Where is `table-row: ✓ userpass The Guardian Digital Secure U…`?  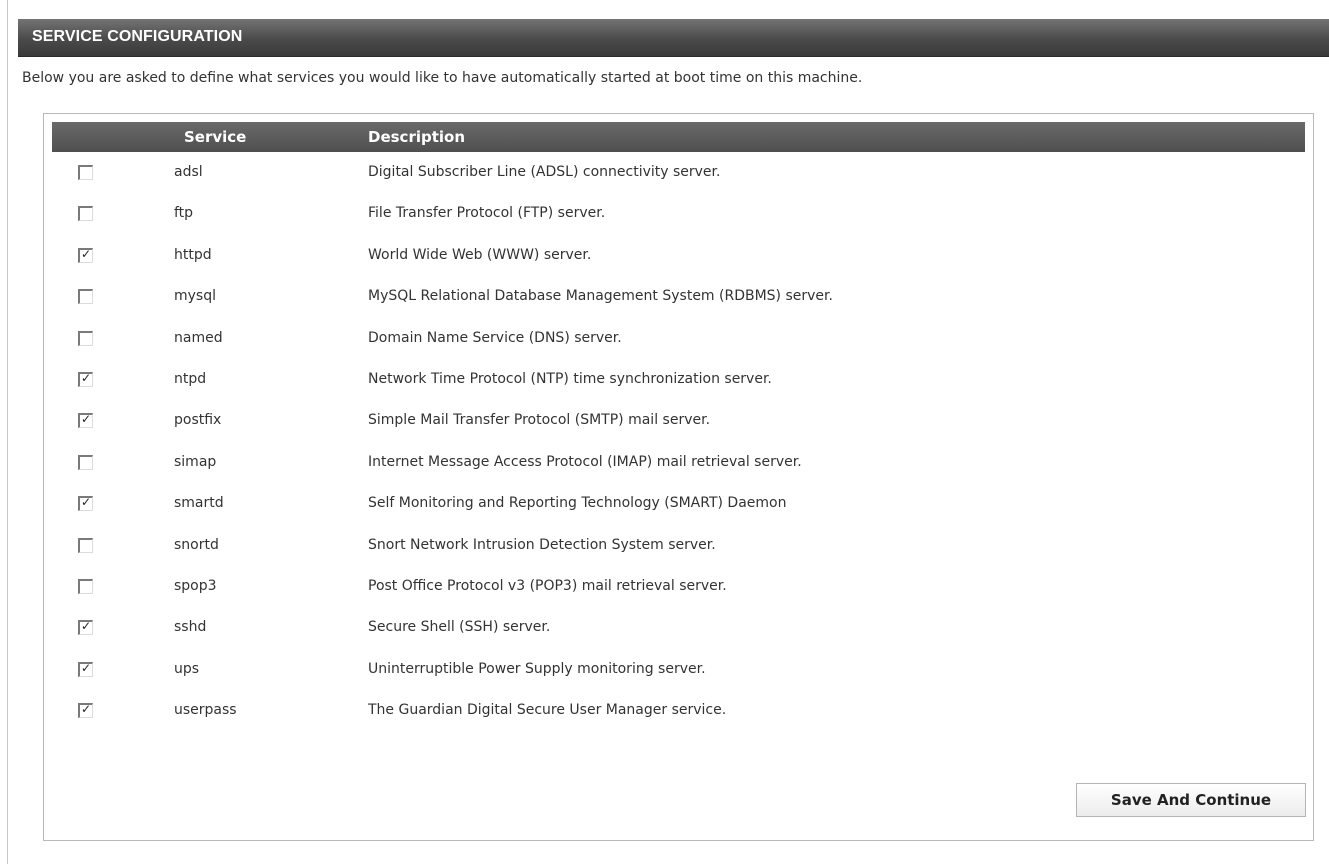 table-row: ✓ userpass The Guardian Digital Secure U… is located at coordinates (678, 711).